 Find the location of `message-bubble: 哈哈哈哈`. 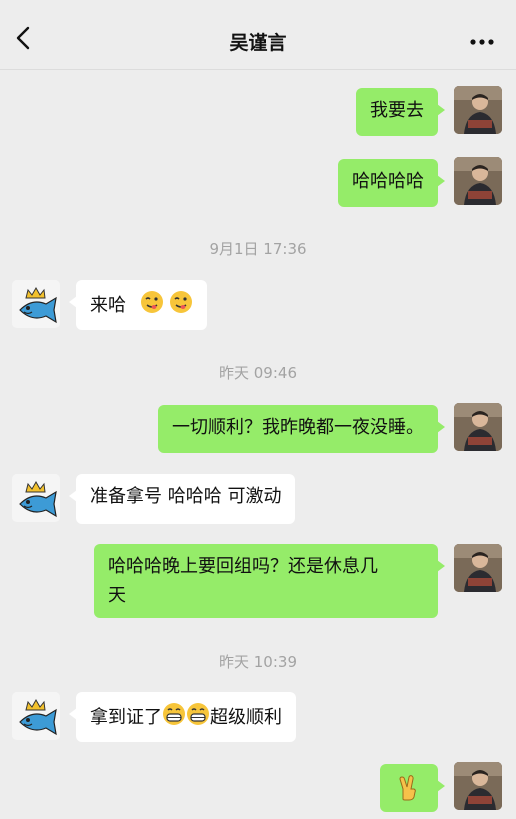

message-bubble: 哈哈哈哈 is located at coordinates (391, 183).